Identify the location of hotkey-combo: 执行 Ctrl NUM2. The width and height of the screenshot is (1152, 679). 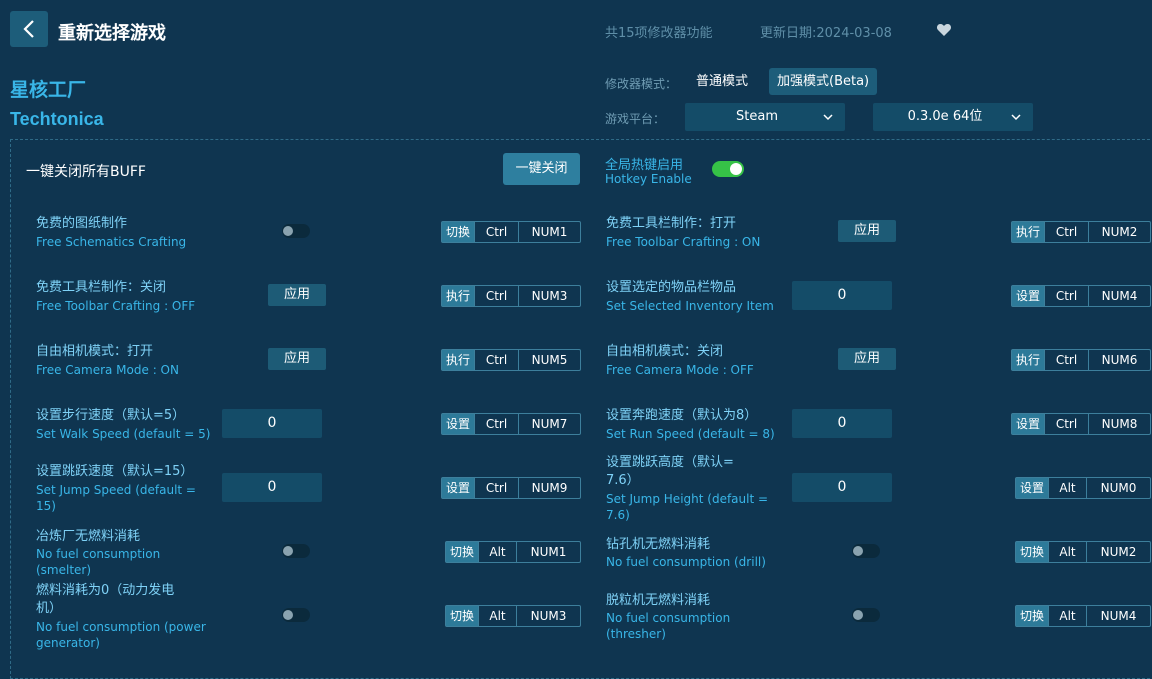
(1081, 232).